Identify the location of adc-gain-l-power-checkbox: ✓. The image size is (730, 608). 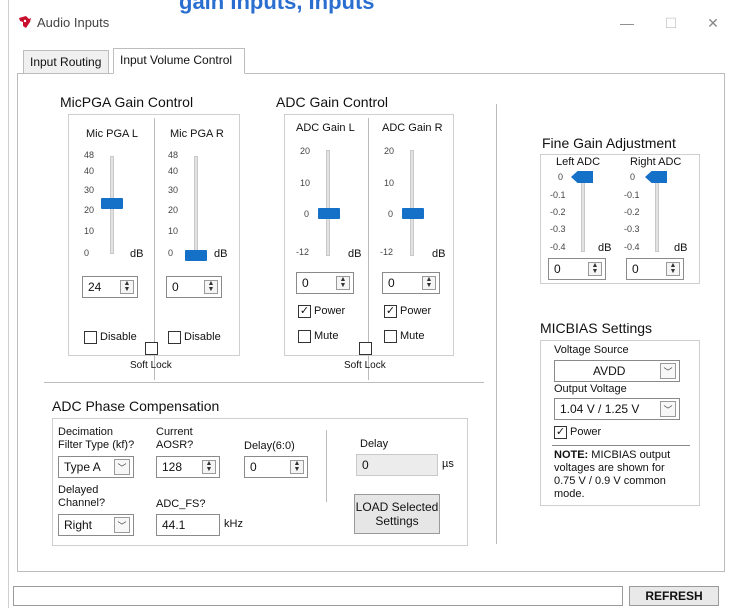
(304, 311).